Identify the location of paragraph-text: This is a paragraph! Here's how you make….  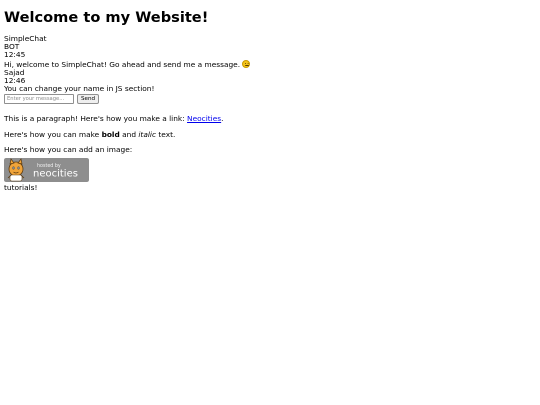
(96, 119).